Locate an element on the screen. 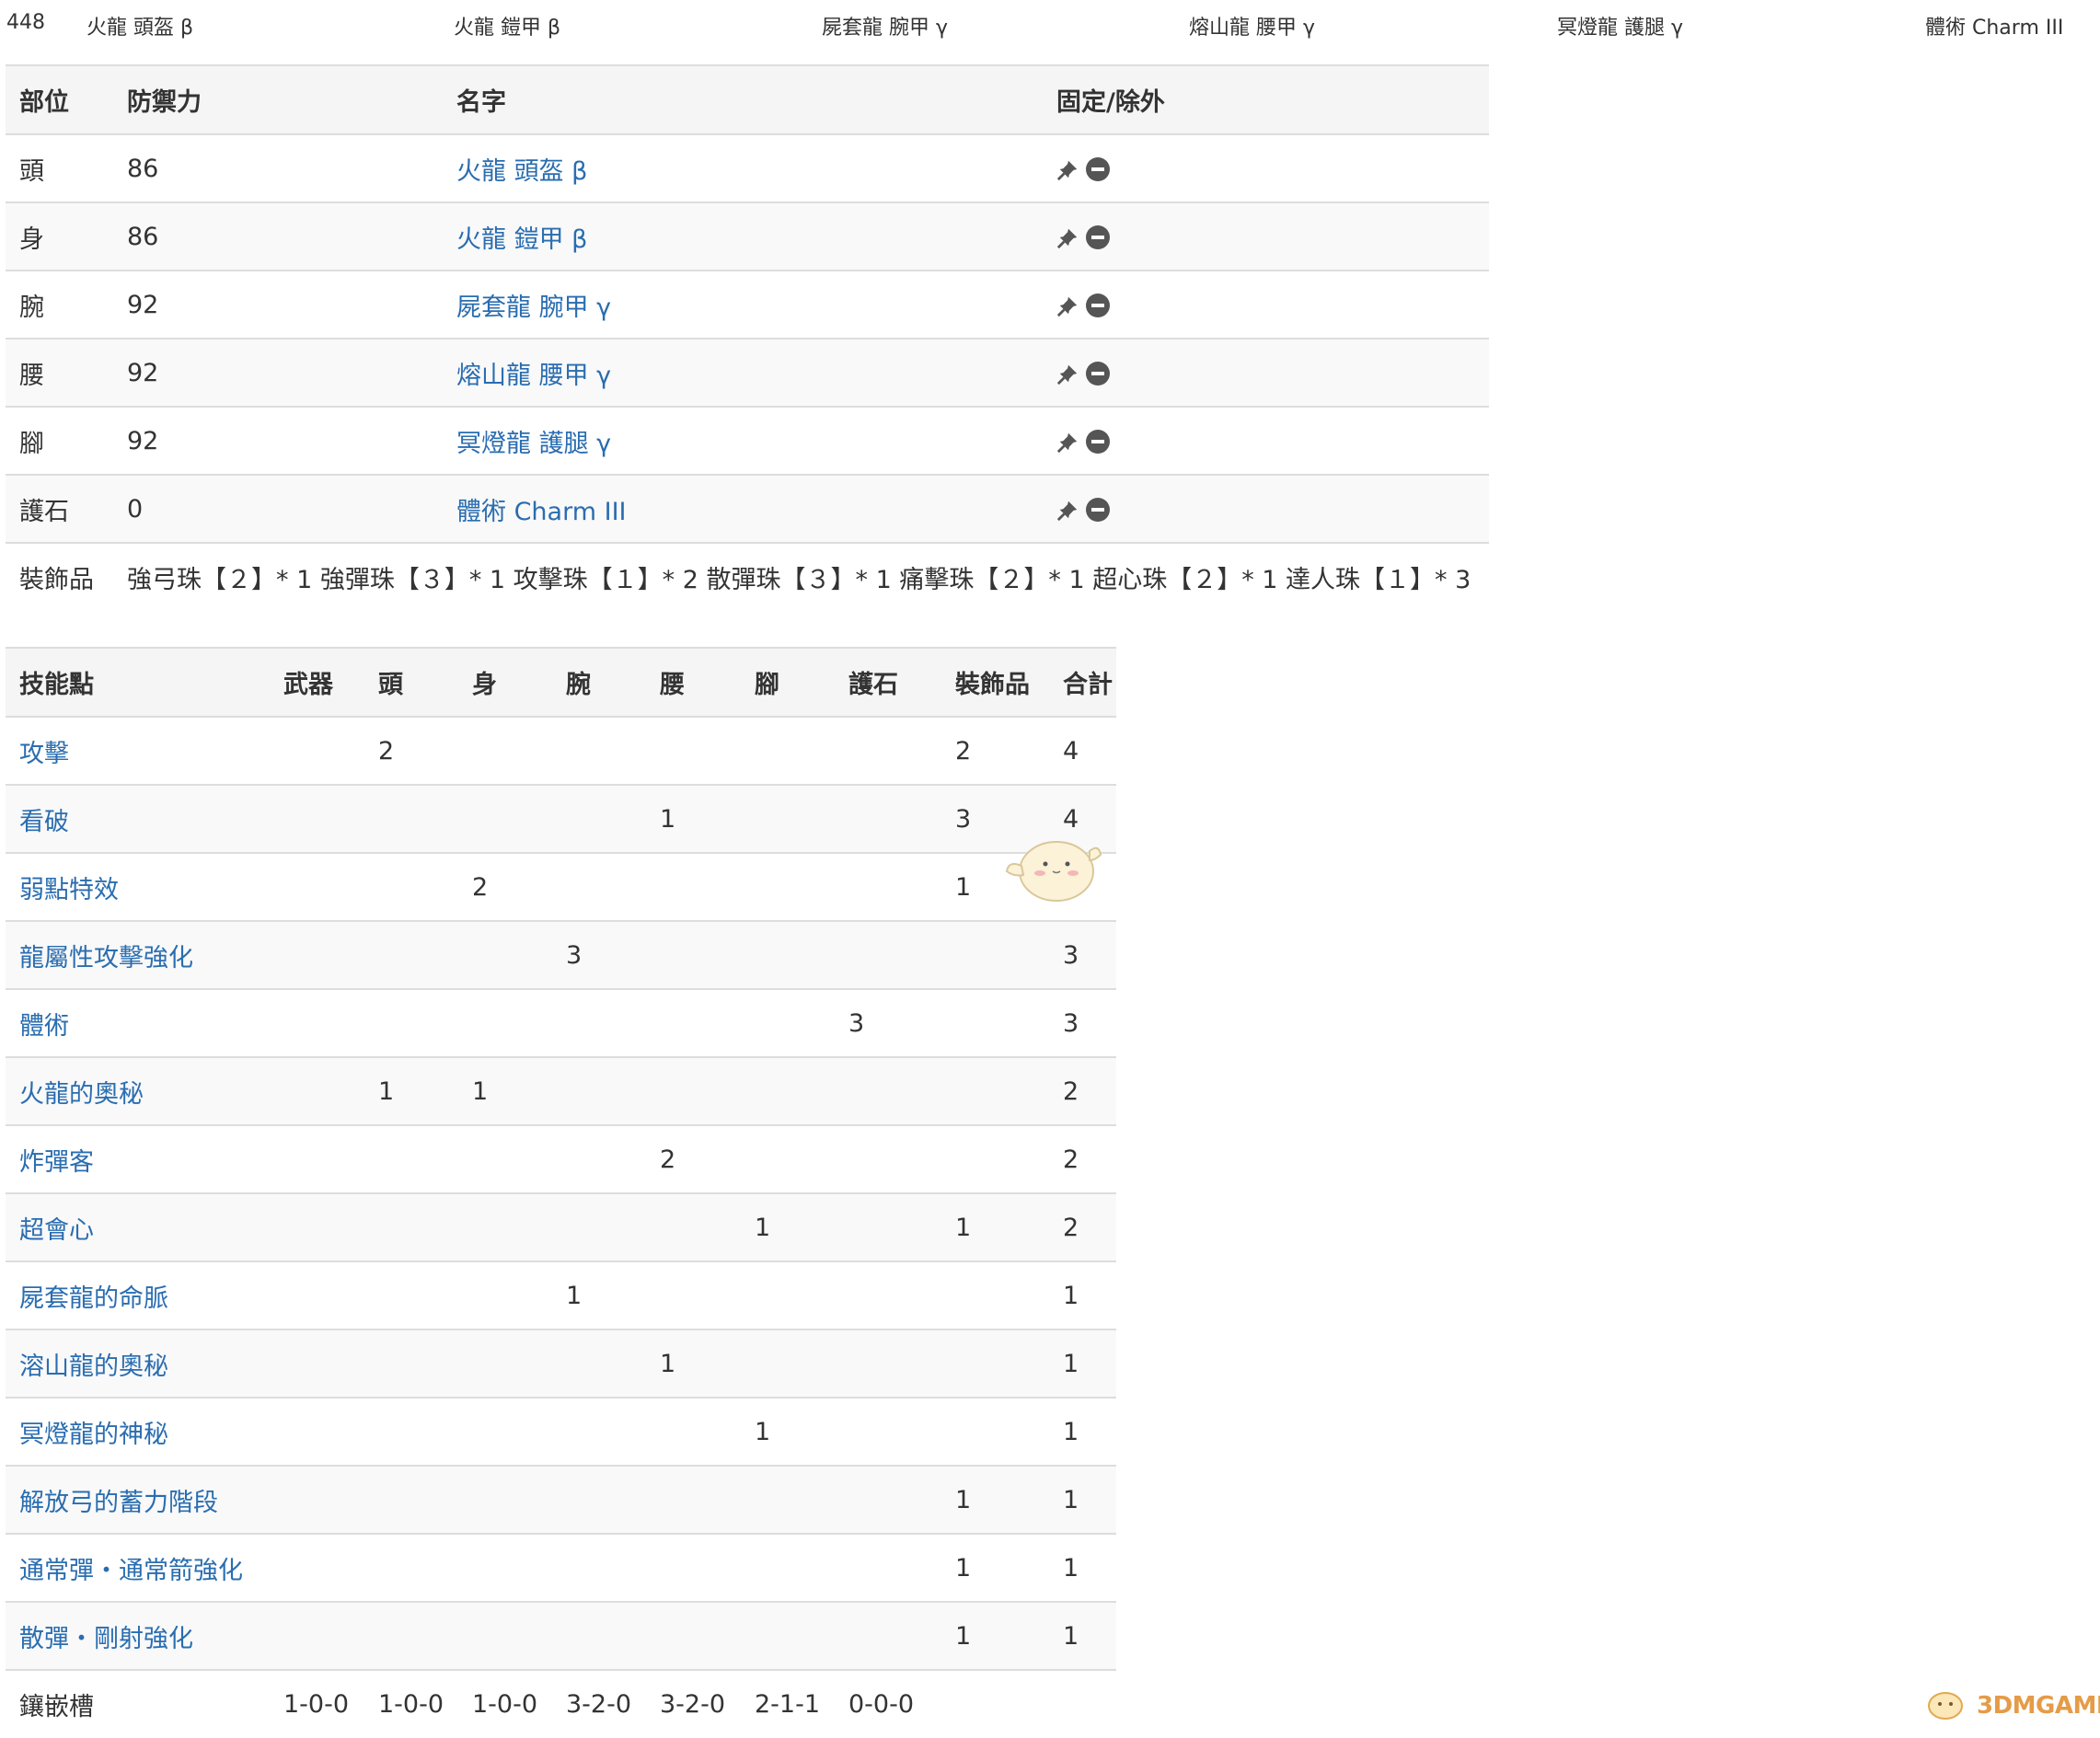 Image resolution: width=2100 pixels, height=1738 pixels. column-header: 裝飾品 is located at coordinates (992, 685).